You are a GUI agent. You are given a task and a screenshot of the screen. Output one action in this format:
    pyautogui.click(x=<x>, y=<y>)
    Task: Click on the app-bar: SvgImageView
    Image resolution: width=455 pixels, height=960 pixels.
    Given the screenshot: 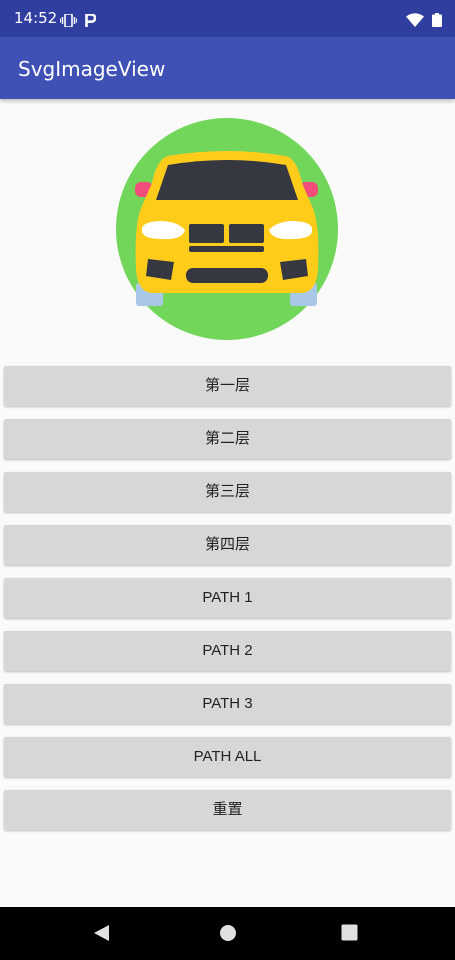 What is the action you would take?
    pyautogui.click(x=227, y=68)
    